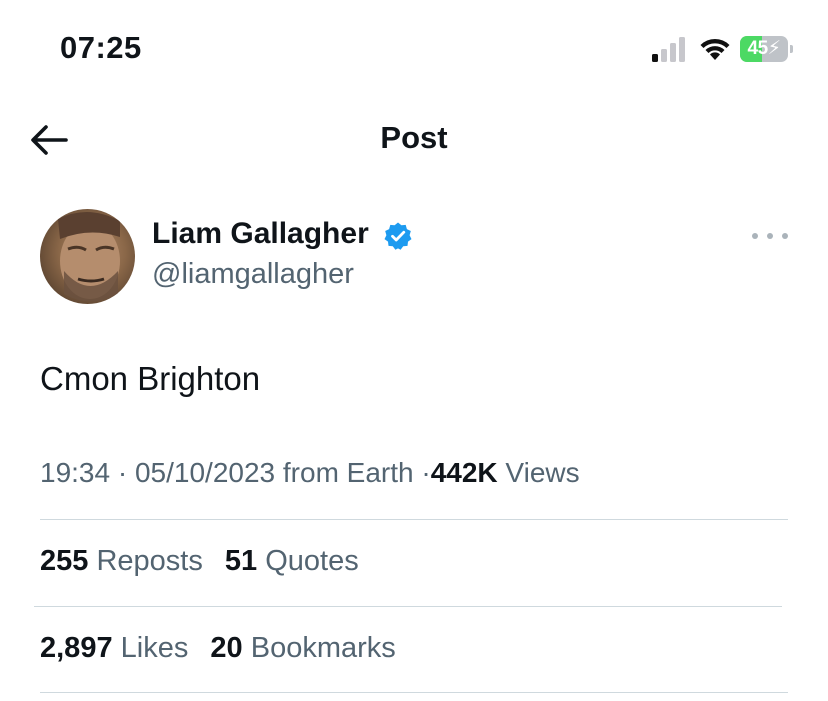 The image size is (828, 701). Describe the element at coordinates (398, 236) in the screenshot. I see `verified-badge-icon` at that location.